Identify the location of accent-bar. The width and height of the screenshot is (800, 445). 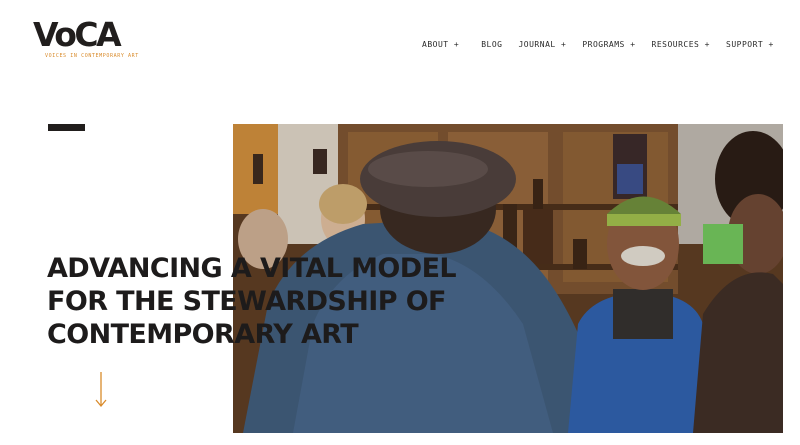
(66, 127).